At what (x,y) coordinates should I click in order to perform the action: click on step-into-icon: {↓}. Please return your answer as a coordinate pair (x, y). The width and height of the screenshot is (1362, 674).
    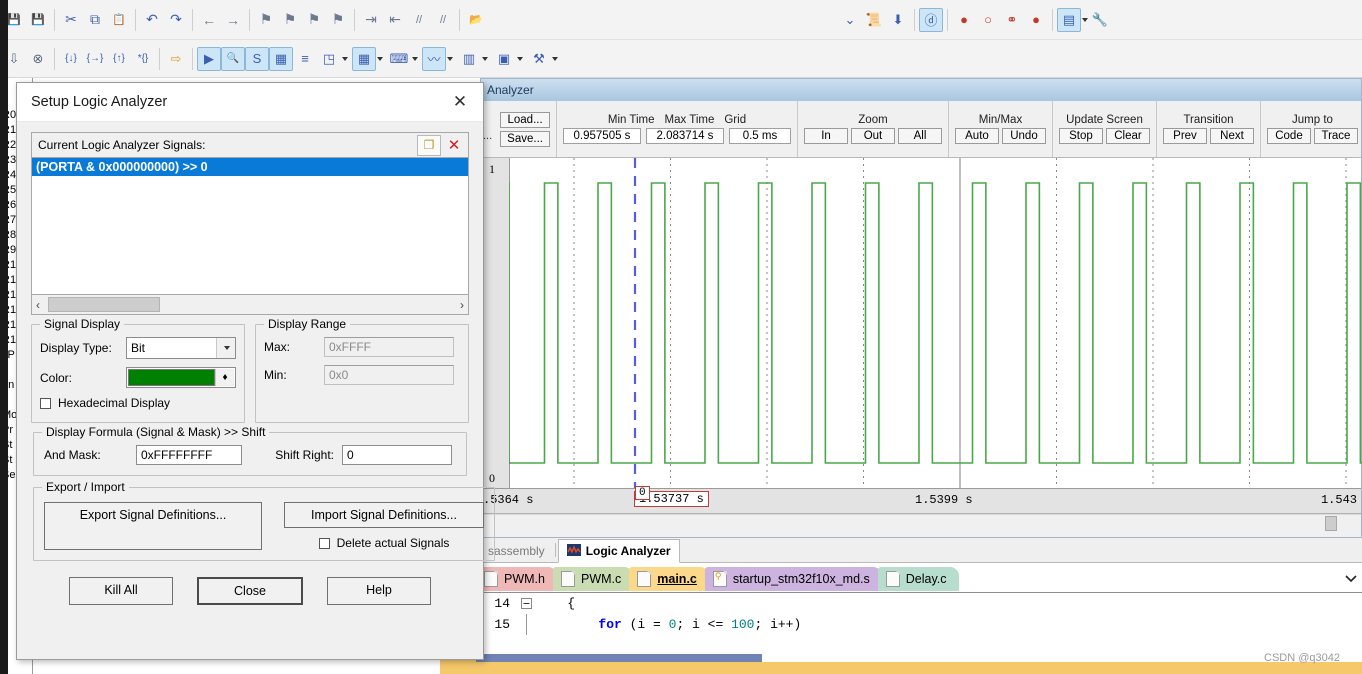
    Looking at the image, I should click on (71, 59).